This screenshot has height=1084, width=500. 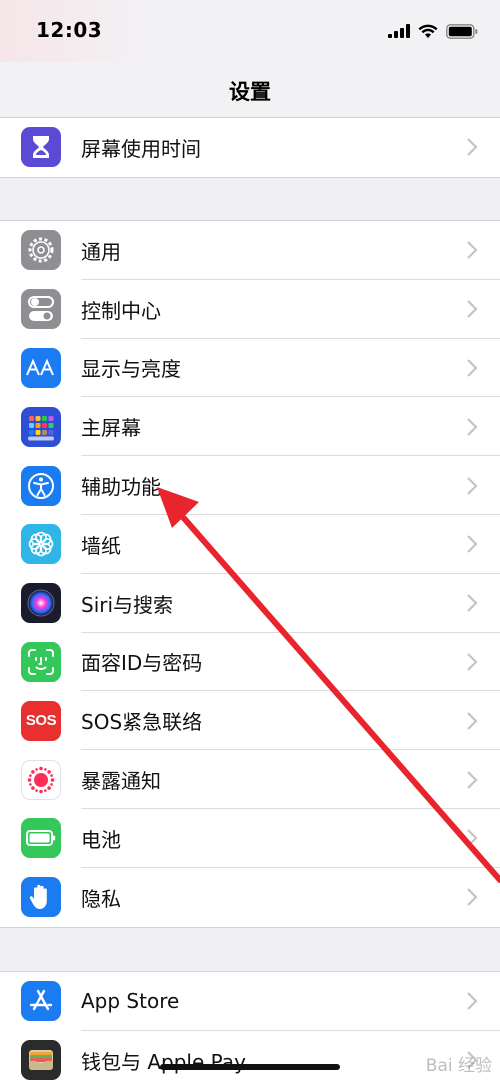 What do you see at coordinates (69, 30) in the screenshot?
I see `status-time: 12:03` at bounding box center [69, 30].